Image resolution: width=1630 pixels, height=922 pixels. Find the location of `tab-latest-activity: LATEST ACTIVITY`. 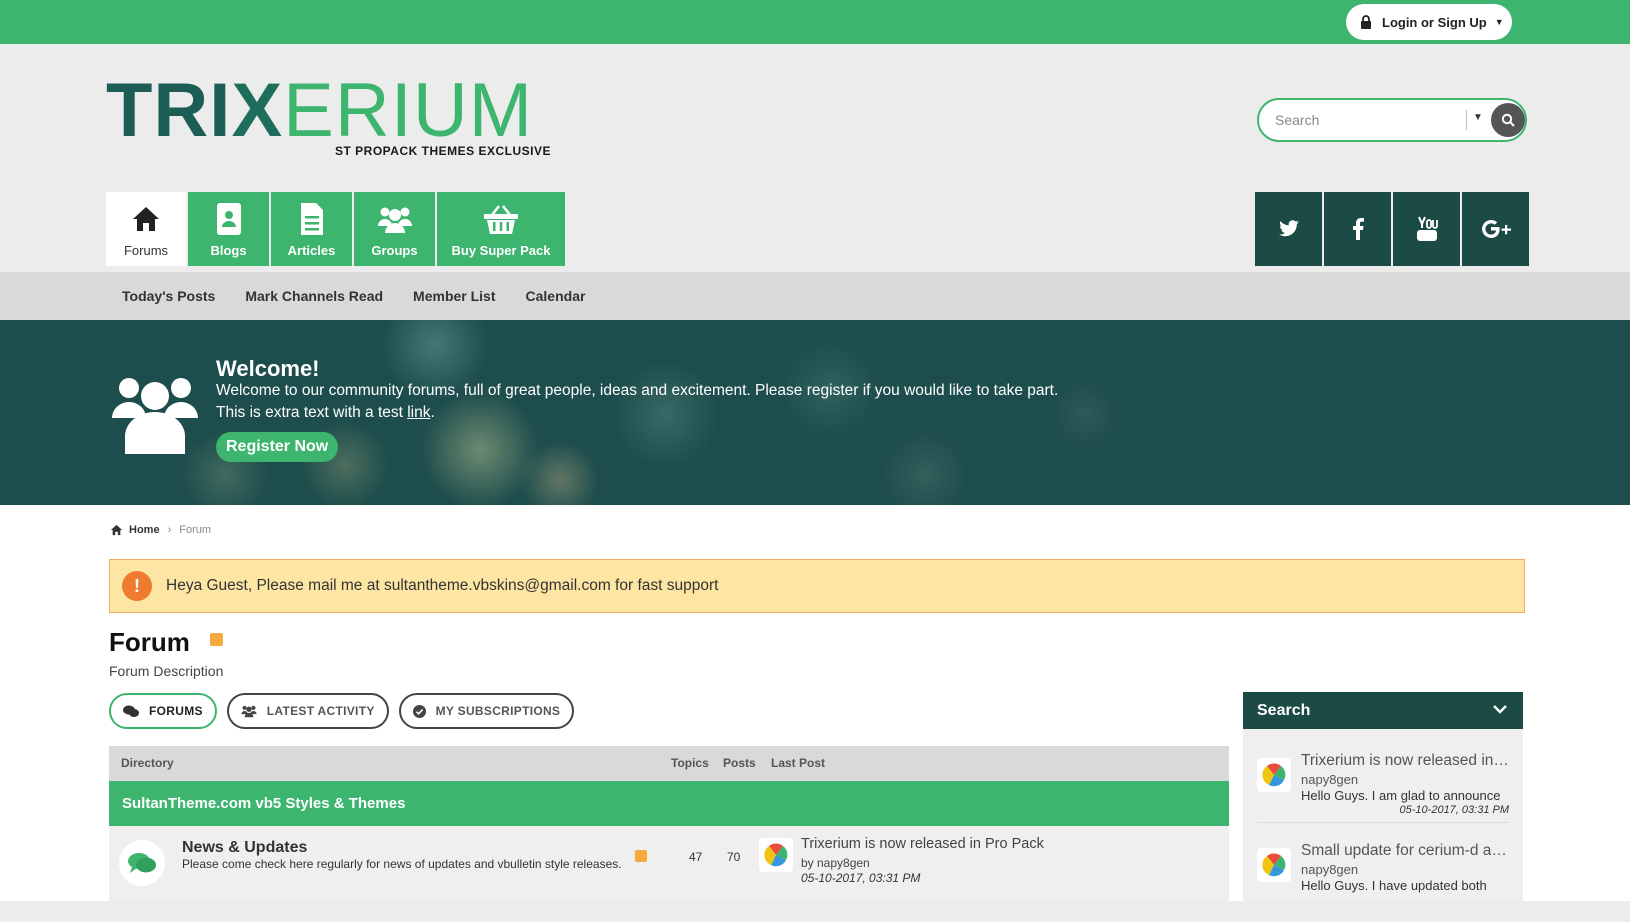

tab-latest-activity: LATEST ACTIVITY is located at coordinates (307, 711).